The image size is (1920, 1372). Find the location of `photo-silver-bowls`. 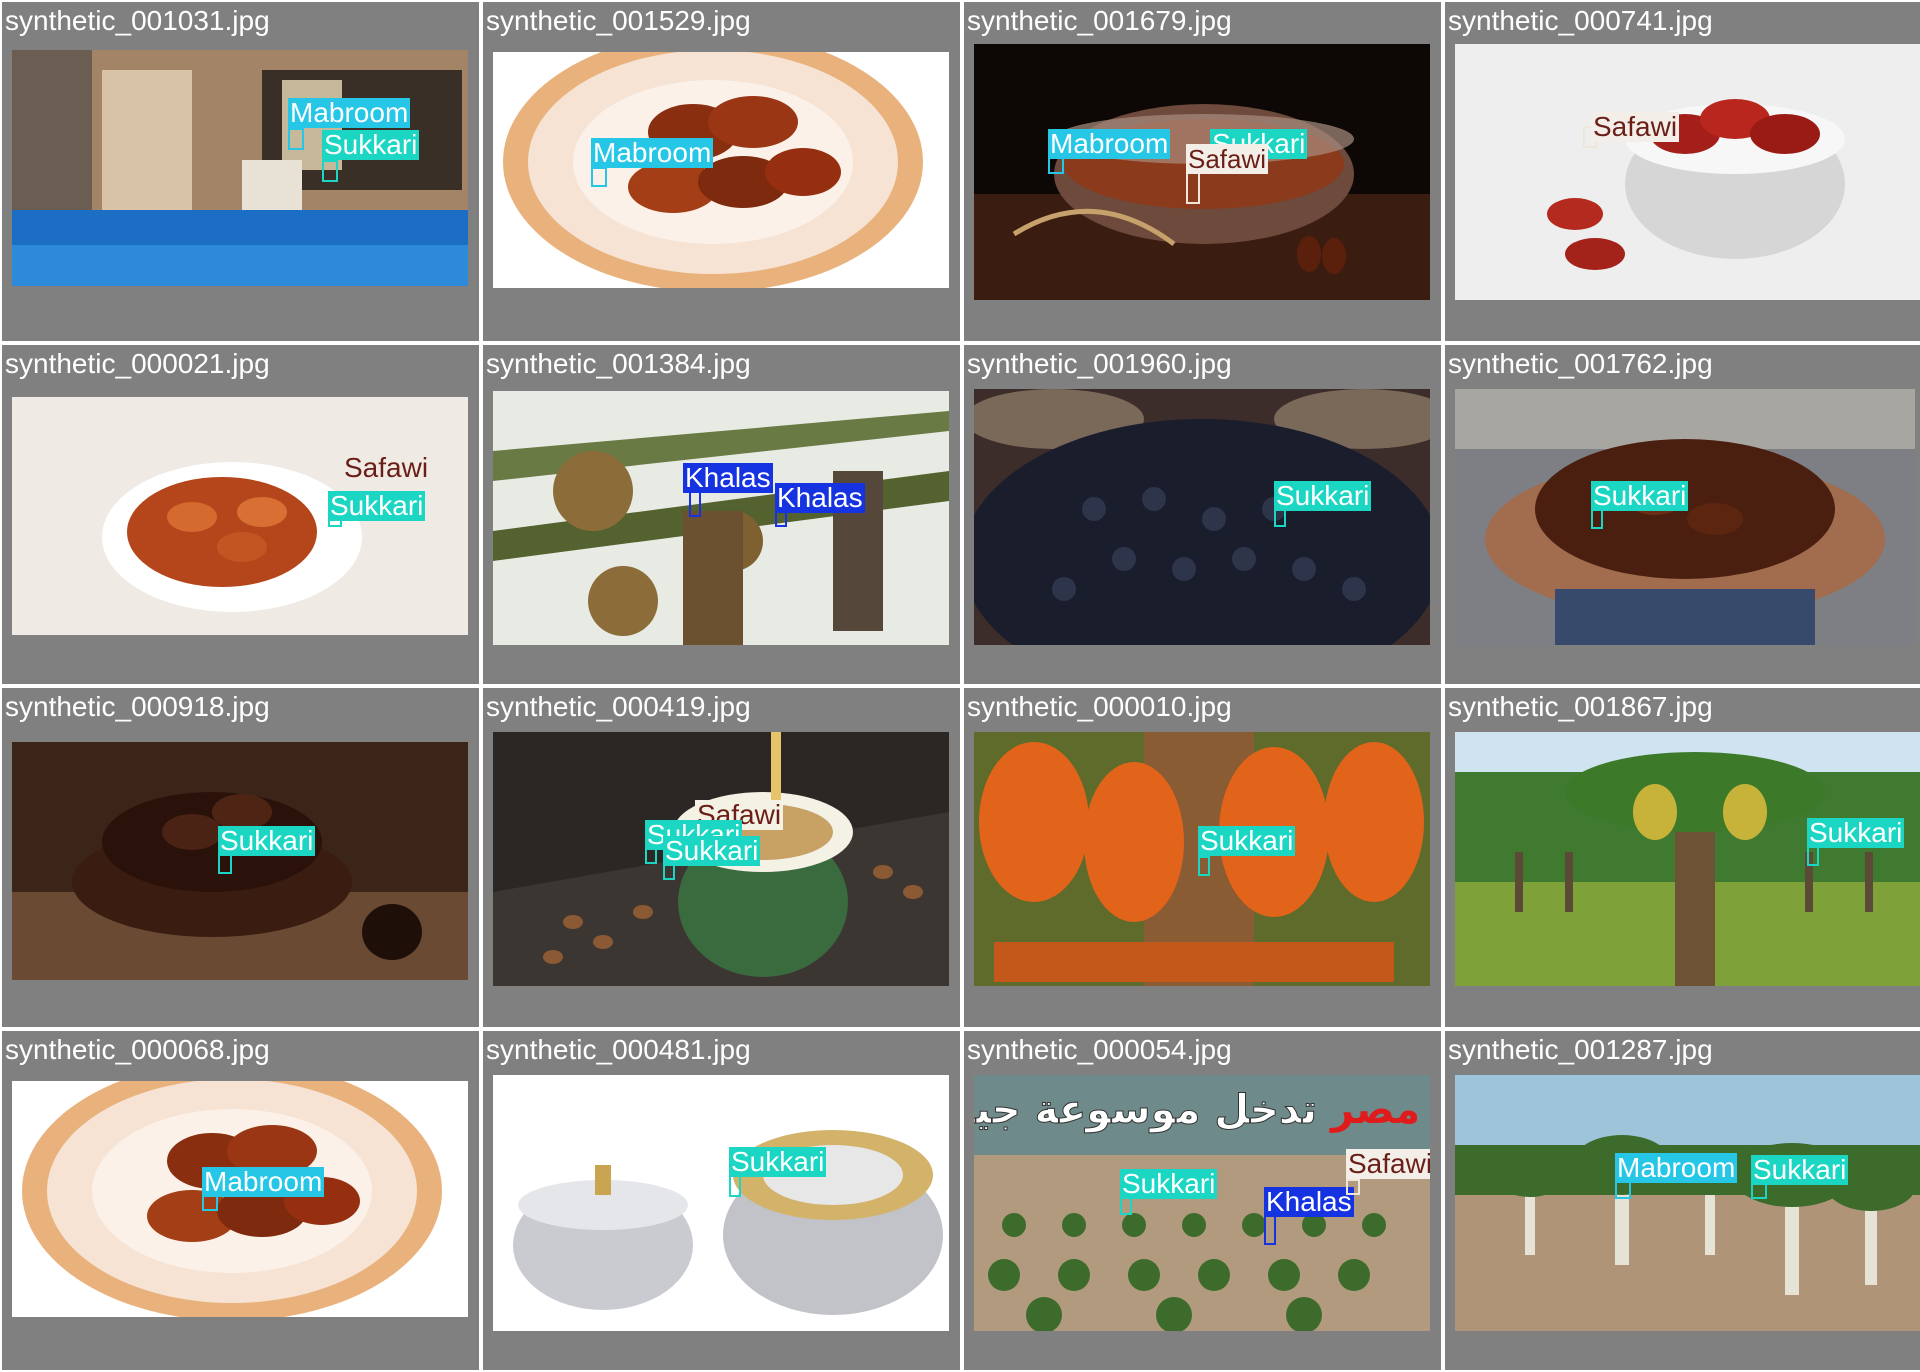

photo-silver-bowls is located at coordinates (721, 1203).